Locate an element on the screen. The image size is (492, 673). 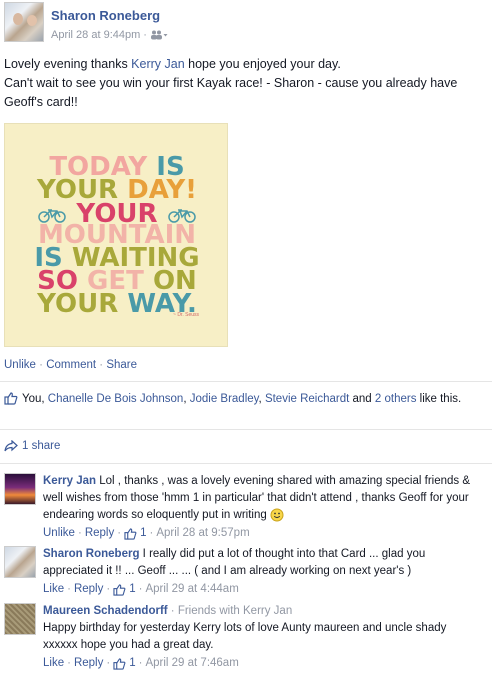
text-segment: Lovely evening thanks is located at coordinates (68, 64).